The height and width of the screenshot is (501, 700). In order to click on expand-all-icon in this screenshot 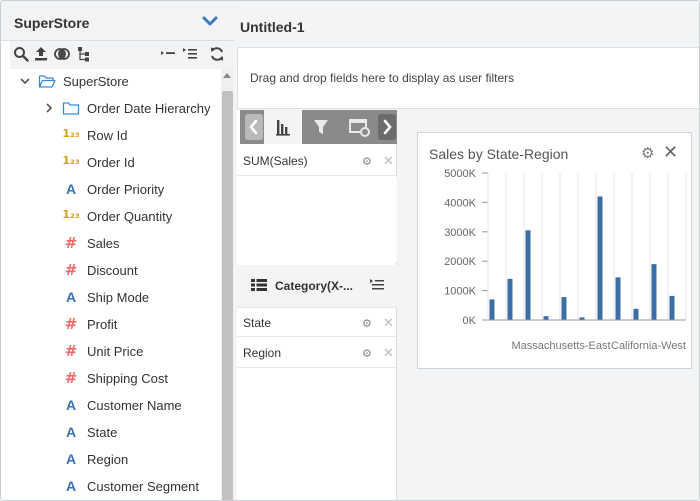, I will do `click(190, 54)`.